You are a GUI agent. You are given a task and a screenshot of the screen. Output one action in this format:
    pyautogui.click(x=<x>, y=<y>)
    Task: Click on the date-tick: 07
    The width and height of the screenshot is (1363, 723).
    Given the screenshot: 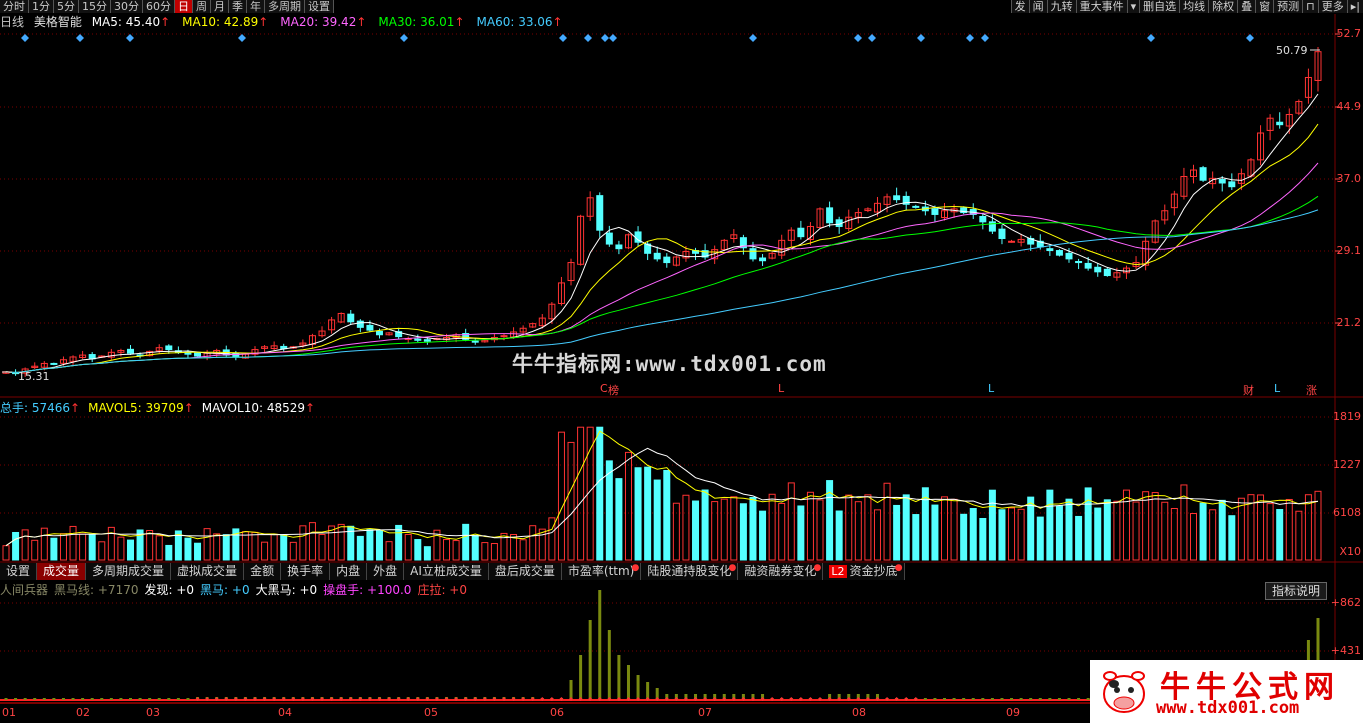 What is the action you would take?
    pyautogui.click(x=705, y=712)
    